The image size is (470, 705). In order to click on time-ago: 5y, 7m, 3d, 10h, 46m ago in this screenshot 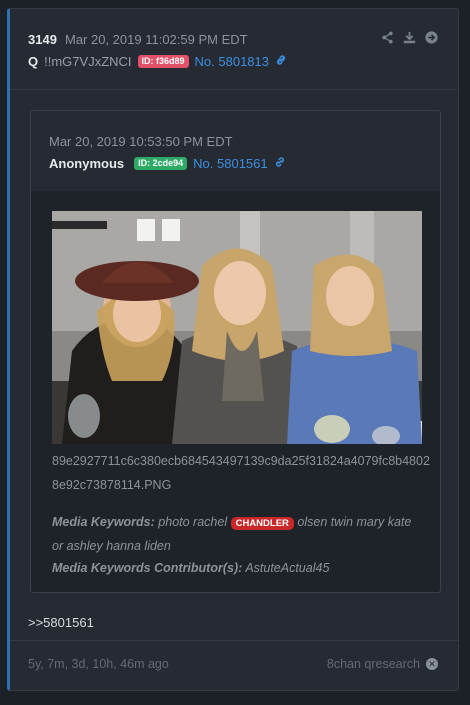, I will do `click(98, 664)`.